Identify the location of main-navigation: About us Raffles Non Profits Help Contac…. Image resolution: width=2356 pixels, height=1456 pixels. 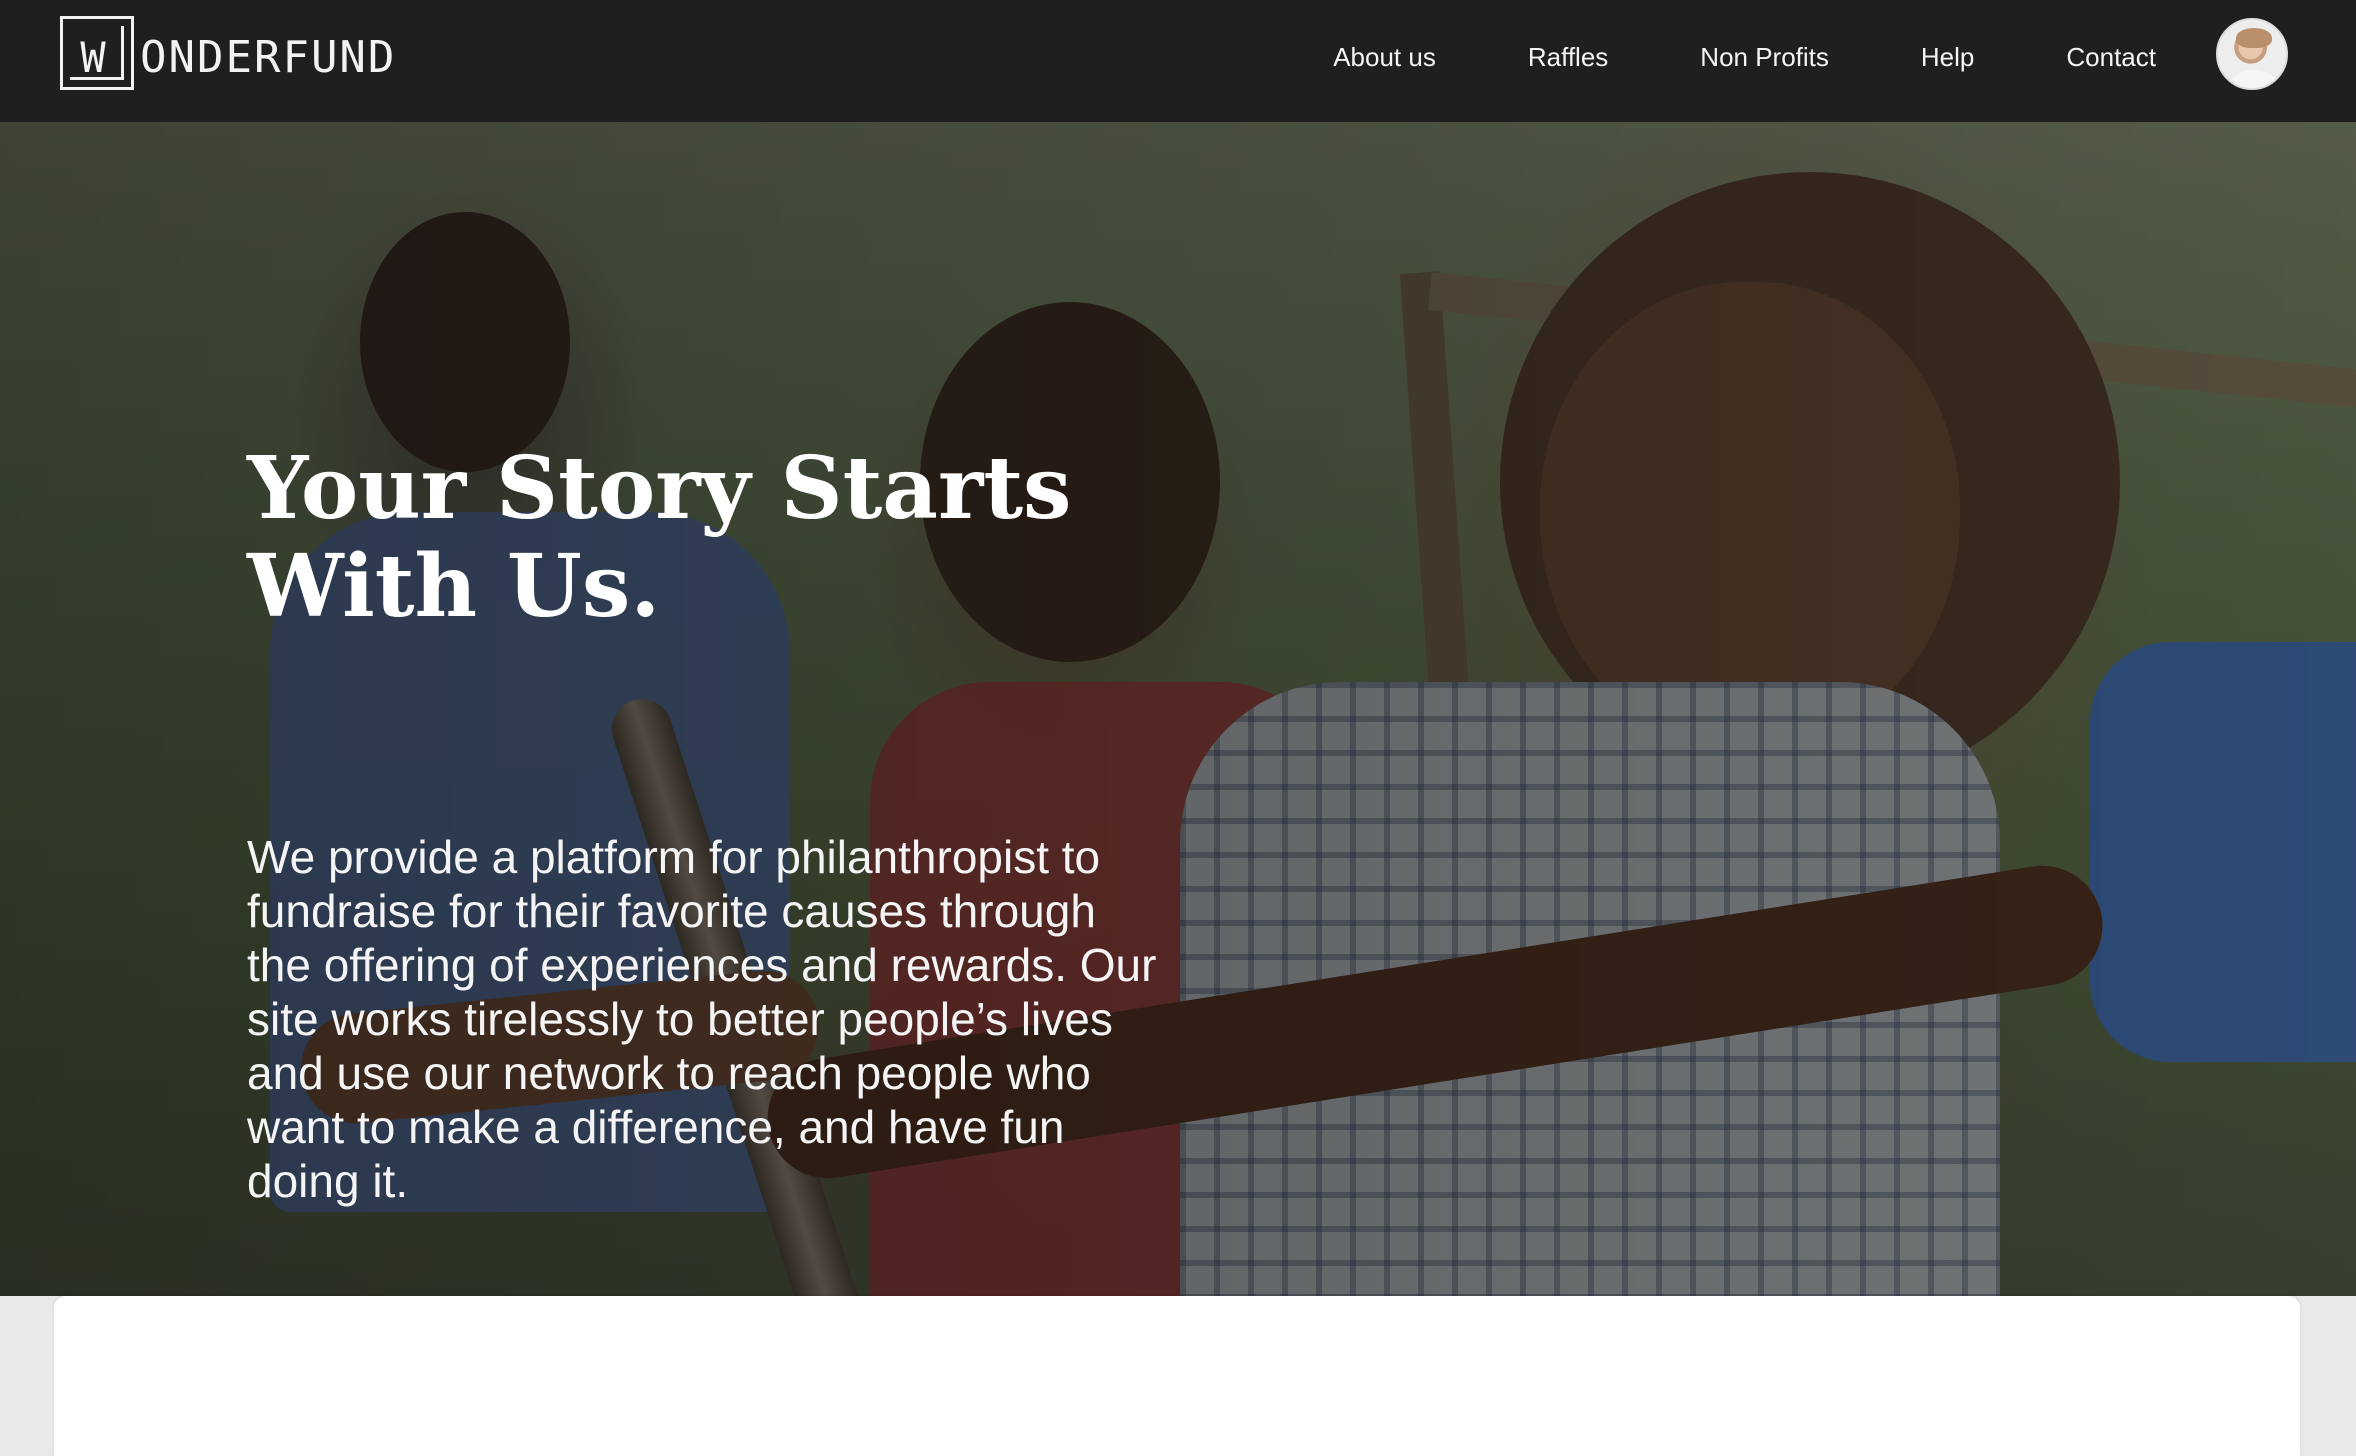
(1744, 57).